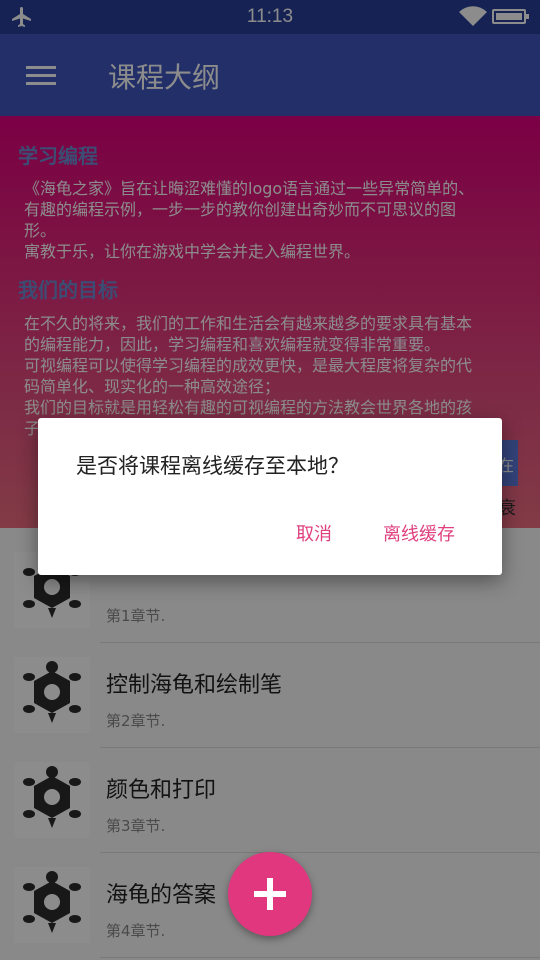 This screenshot has height=960, width=540. Describe the element at coordinates (270, 496) in the screenshot. I see `offline-cache-dialog: 是否将课程离线缓存至本地？ 取消 离线缓存` at that location.